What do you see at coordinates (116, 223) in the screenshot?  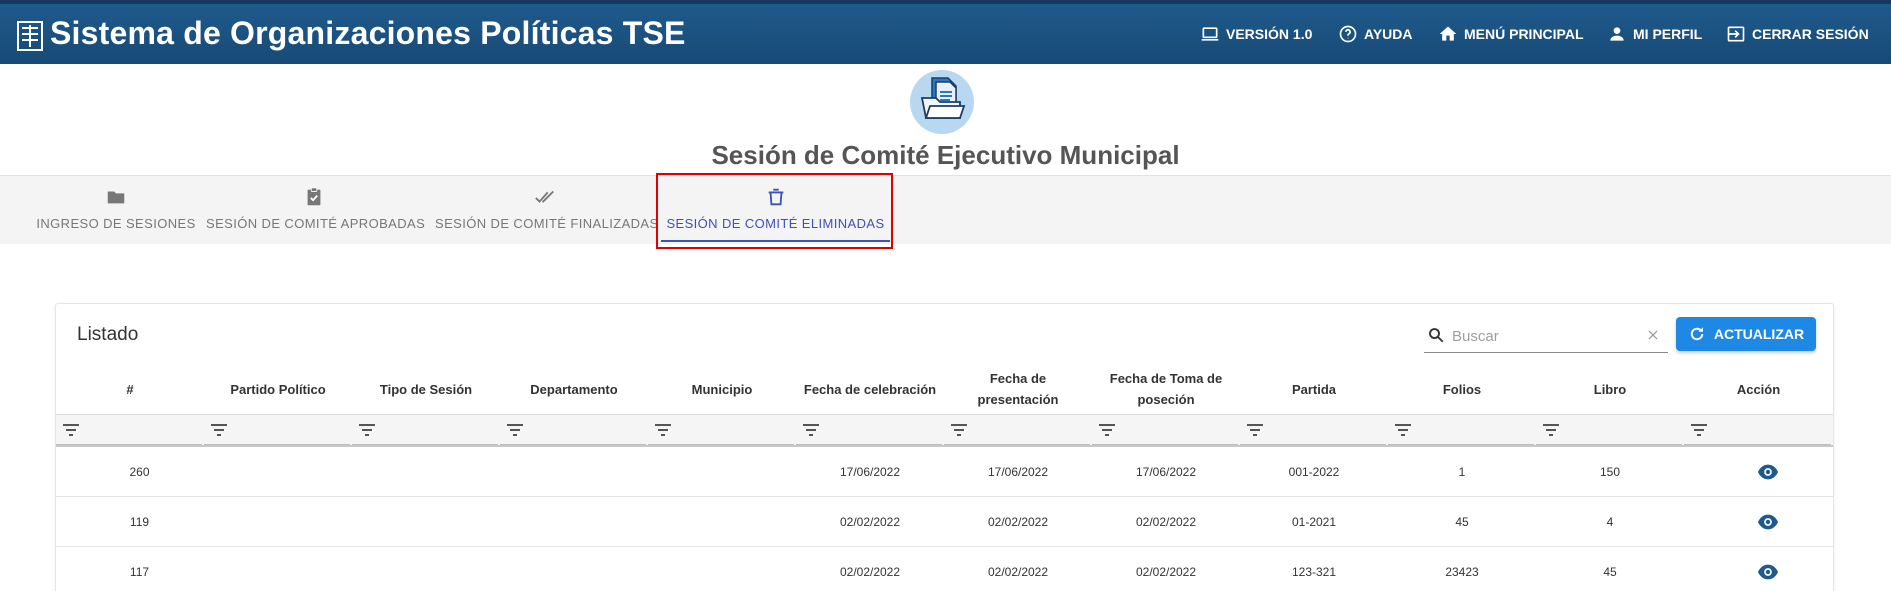 I see `tab-label: INGRESO DE SESIONES` at bounding box center [116, 223].